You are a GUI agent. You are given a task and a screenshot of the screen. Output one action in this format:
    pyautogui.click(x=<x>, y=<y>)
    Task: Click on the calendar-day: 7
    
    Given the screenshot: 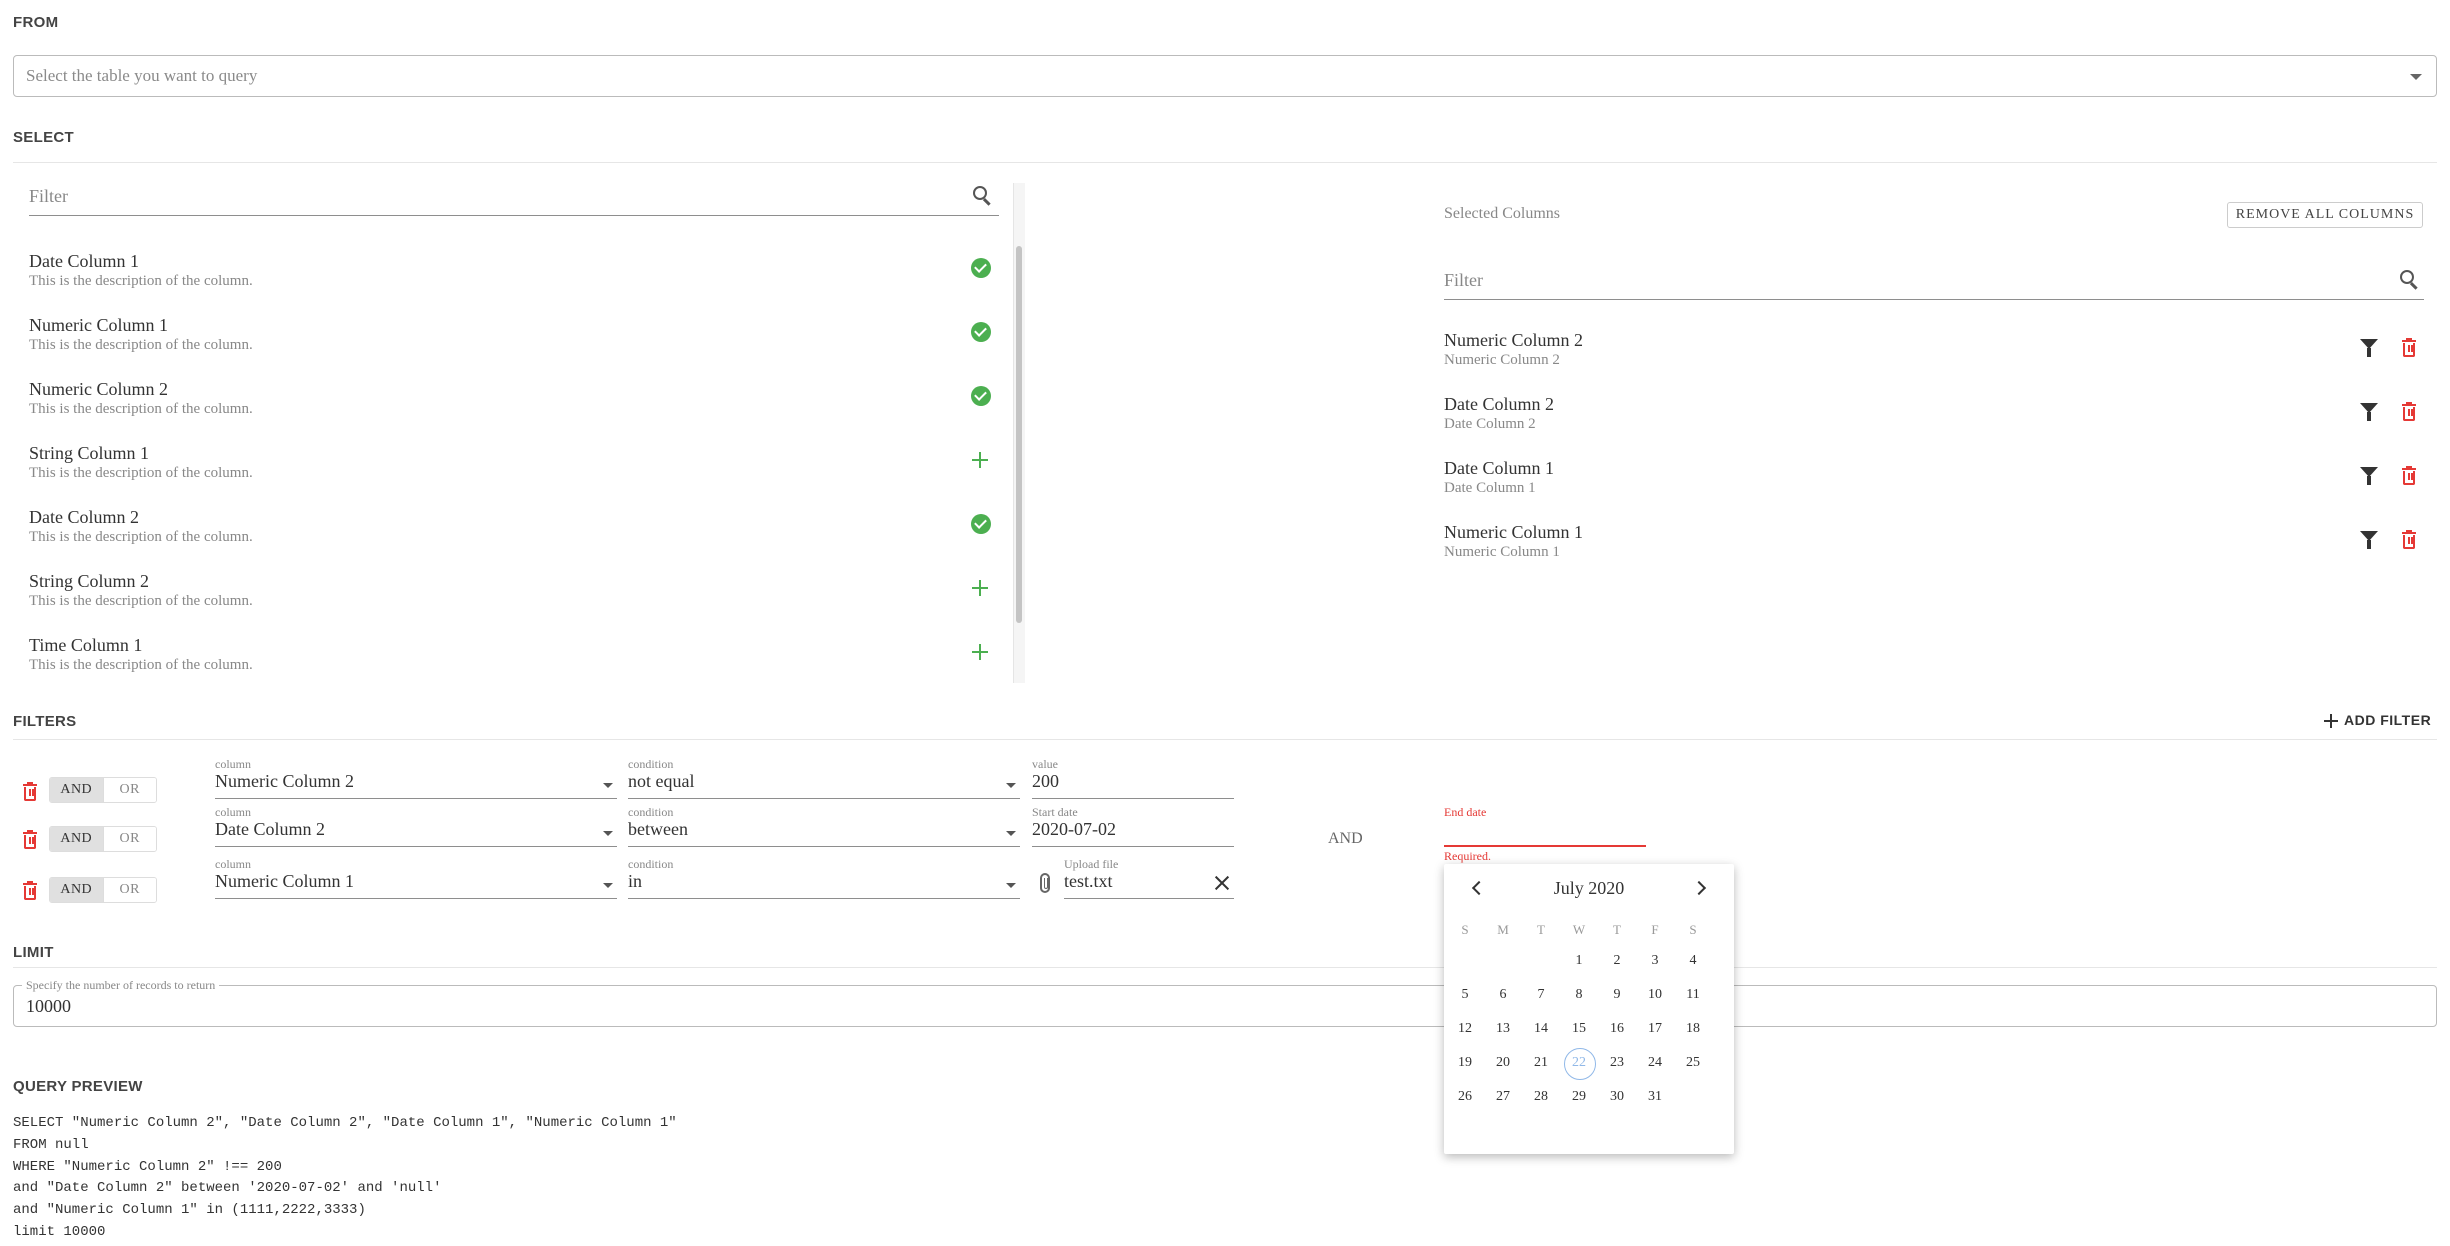 What is the action you would take?
    pyautogui.click(x=1541, y=995)
    